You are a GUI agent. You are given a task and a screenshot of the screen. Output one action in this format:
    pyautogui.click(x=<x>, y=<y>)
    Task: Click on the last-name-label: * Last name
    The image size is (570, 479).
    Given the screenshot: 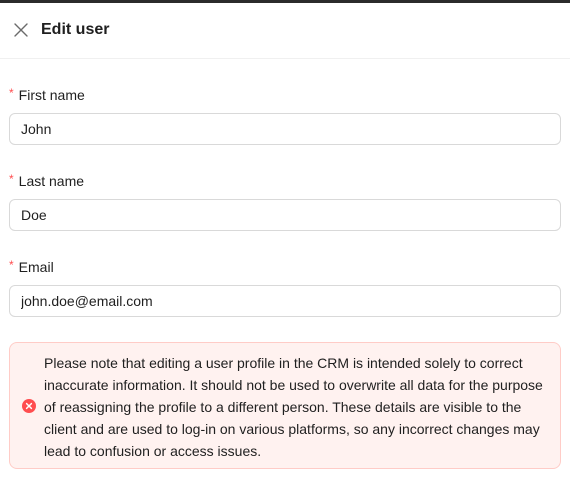 What is the action you would take?
    pyautogui.click(x=46, y=181)
    